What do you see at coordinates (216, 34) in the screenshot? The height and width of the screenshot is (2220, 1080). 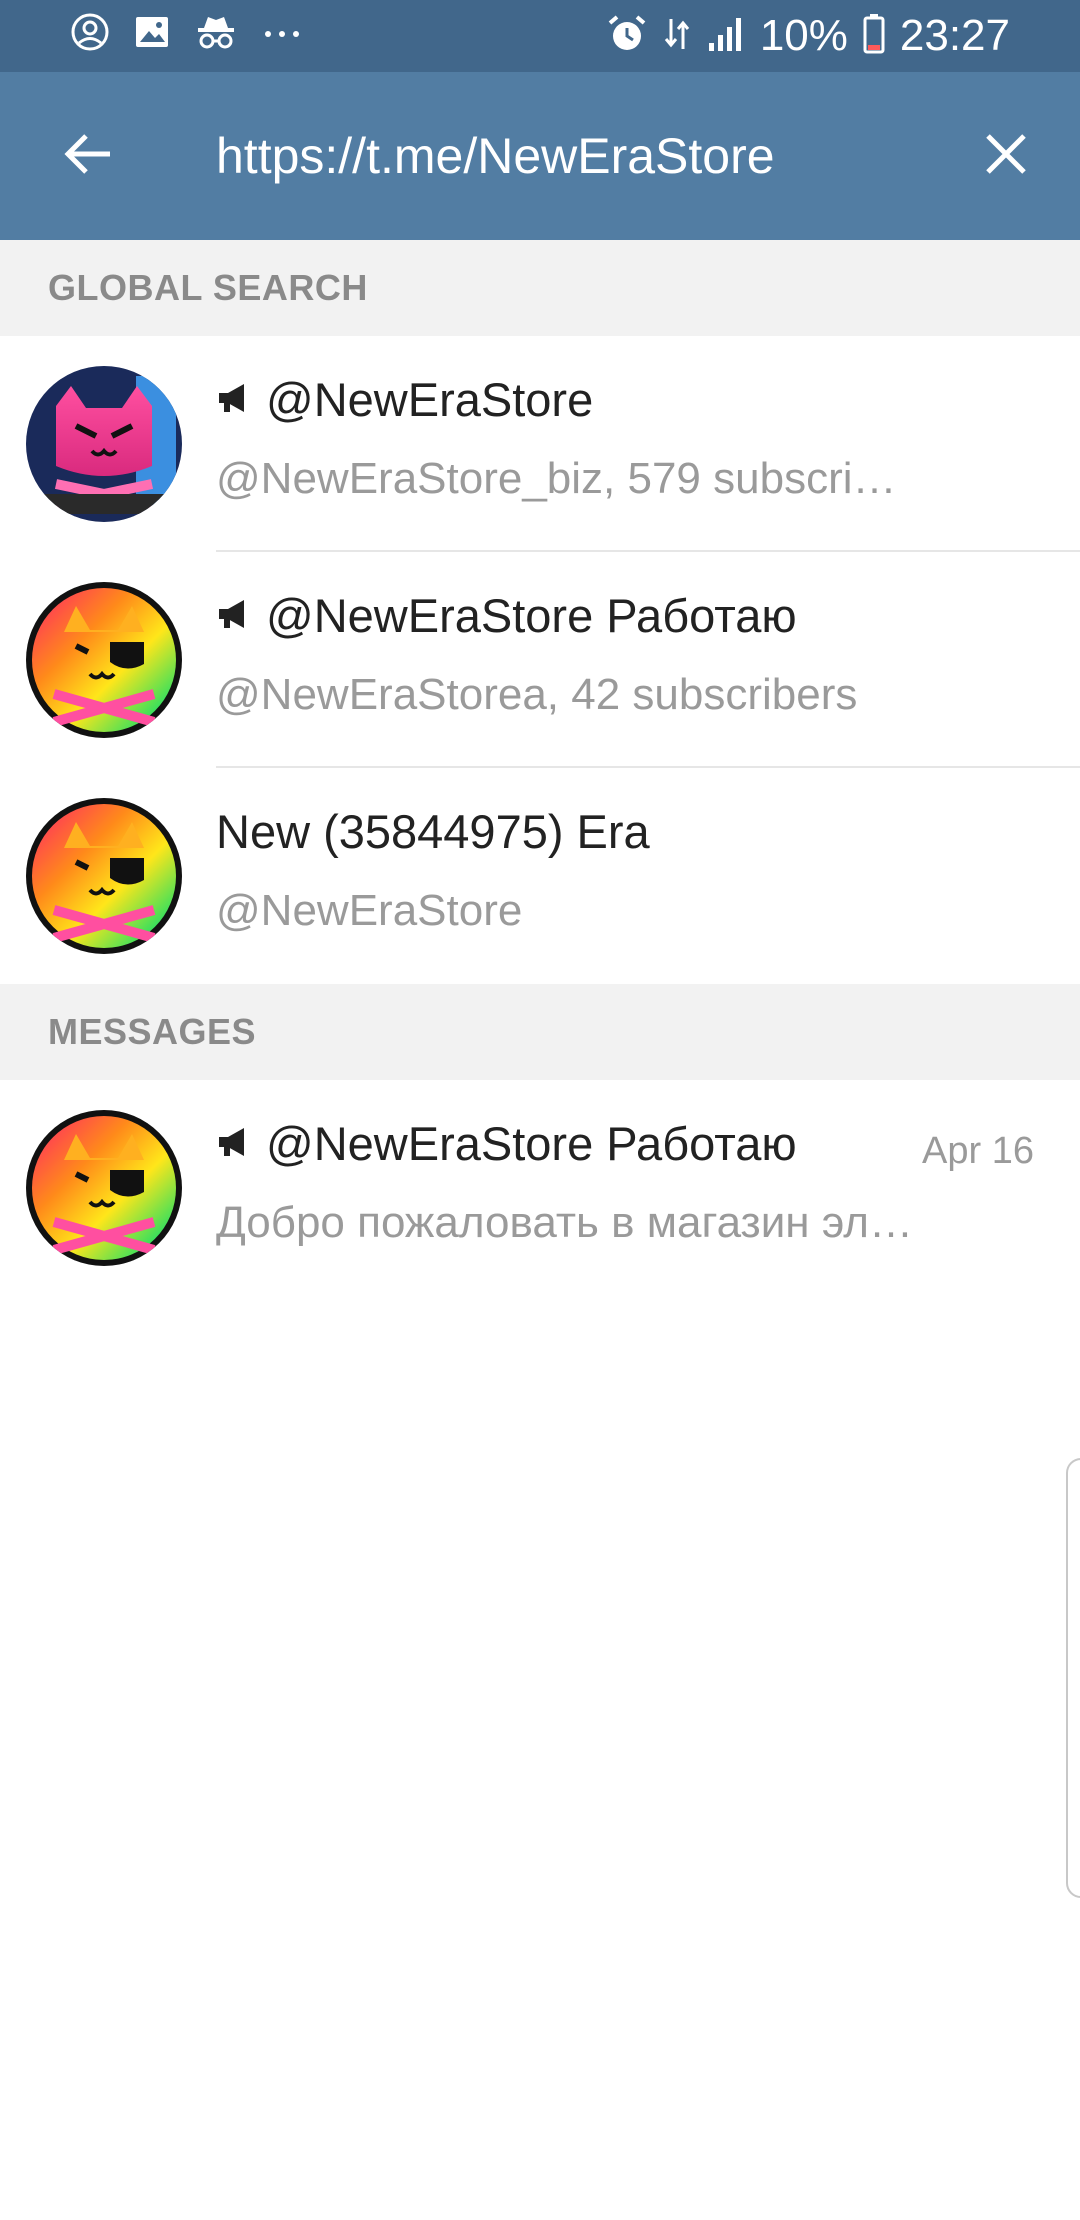 I see `incognito-icon` at bounding box center [216, 34].